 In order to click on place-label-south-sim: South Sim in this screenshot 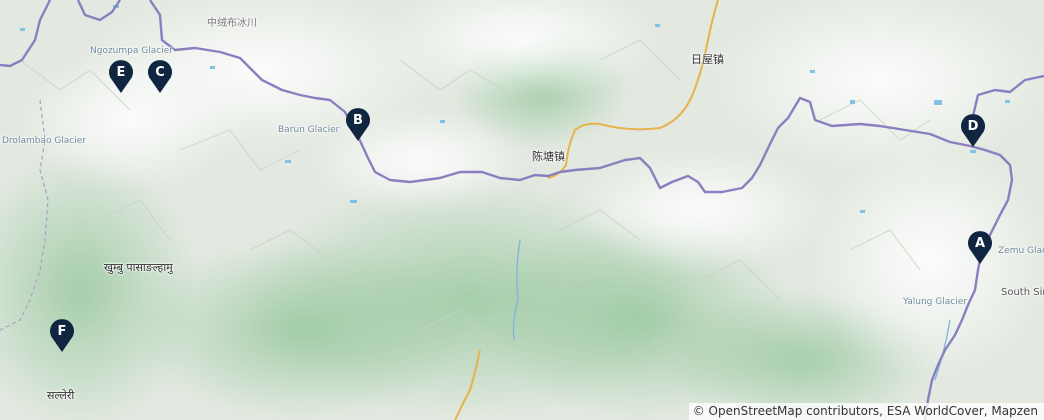, I will do `click(1022, 292)`.